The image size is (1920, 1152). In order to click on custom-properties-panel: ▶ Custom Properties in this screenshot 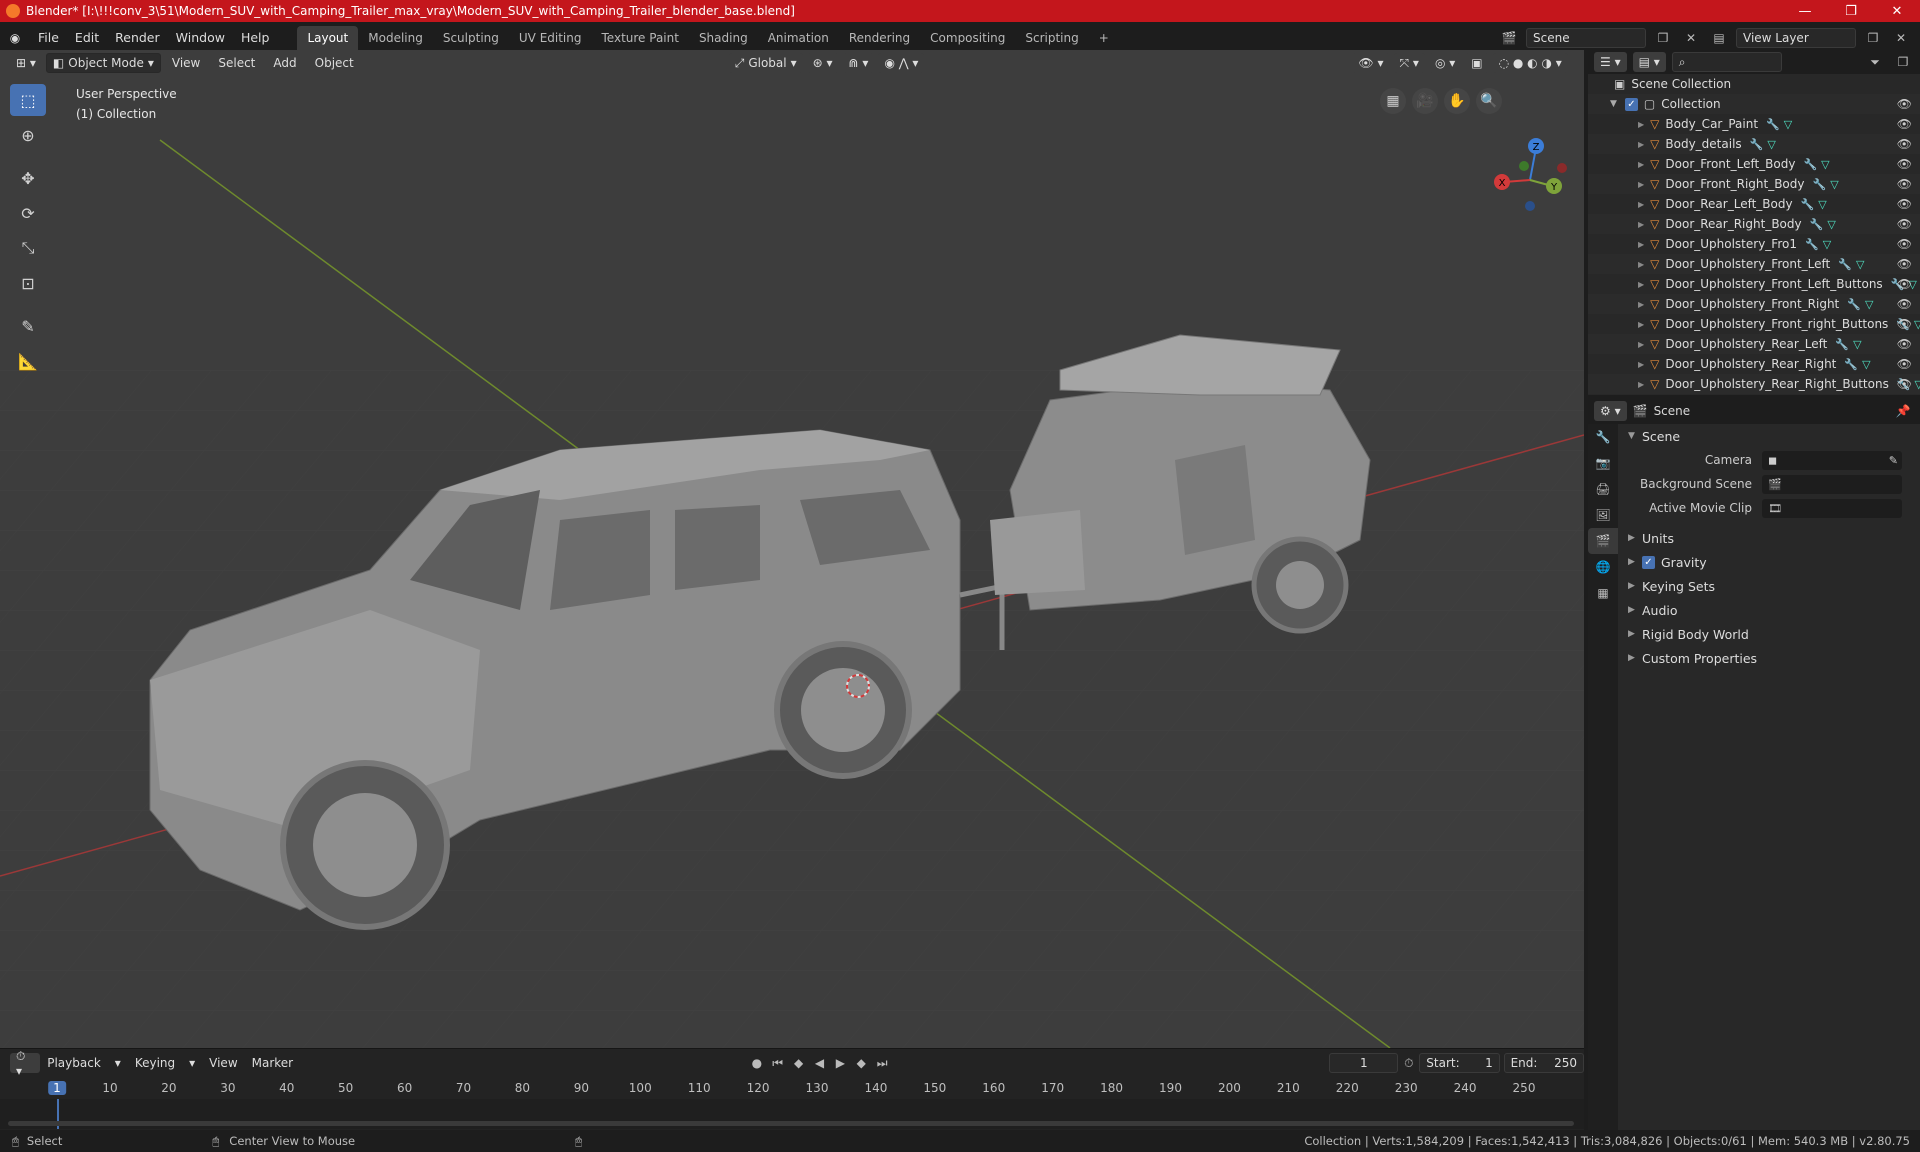, I will do `click(1771, 658)`.